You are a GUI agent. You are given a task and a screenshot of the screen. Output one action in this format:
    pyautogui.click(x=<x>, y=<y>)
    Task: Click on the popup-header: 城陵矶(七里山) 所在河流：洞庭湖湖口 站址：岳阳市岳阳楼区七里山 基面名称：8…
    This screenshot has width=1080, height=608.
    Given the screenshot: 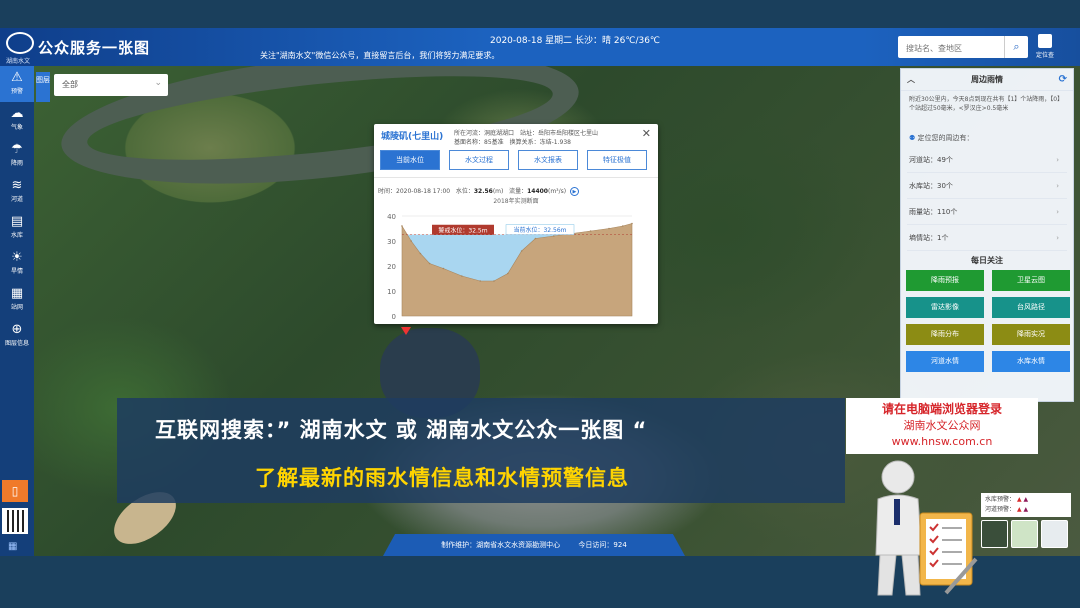 What is the action you would take?
    pyautogui.click(x=516, y=151)
    